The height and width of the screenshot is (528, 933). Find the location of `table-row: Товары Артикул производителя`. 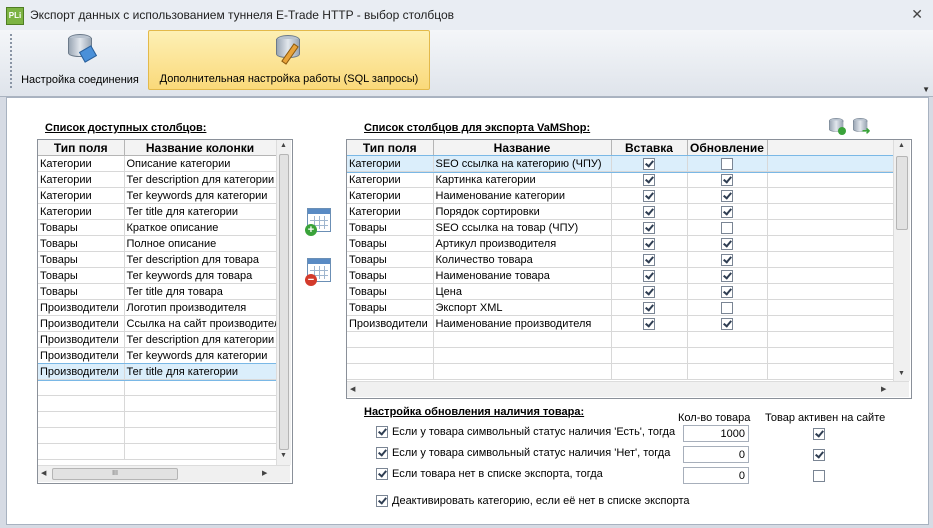

table-row: Товары Артикул производителя is located at coordinates (620, 243).